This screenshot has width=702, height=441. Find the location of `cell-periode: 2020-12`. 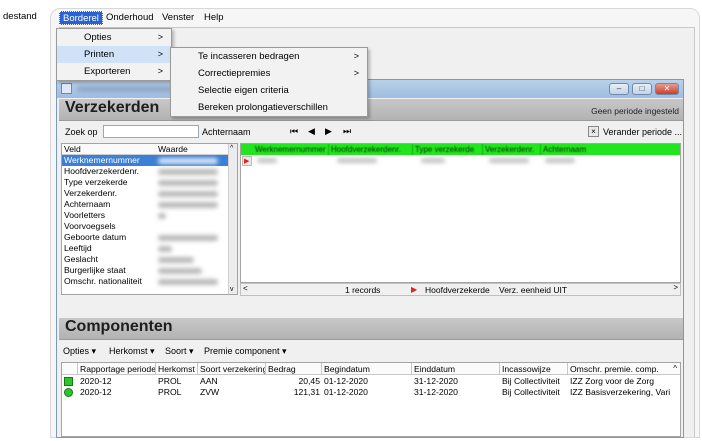

cell-periode: 2020-12 is located at coordinates (96, 381).